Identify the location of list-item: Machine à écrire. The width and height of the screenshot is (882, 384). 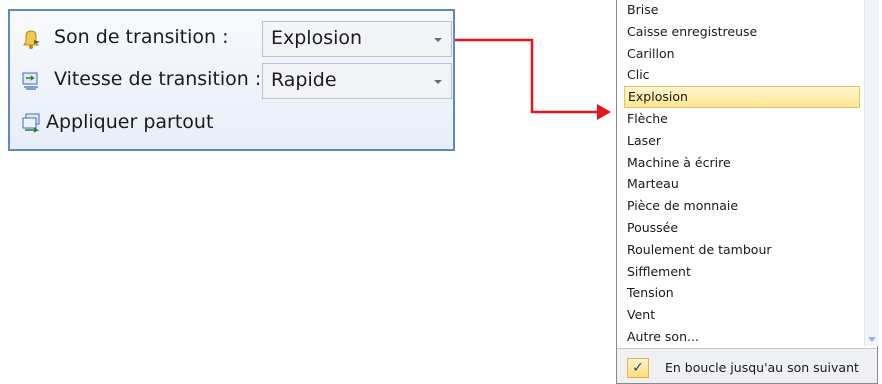
(742, 163).